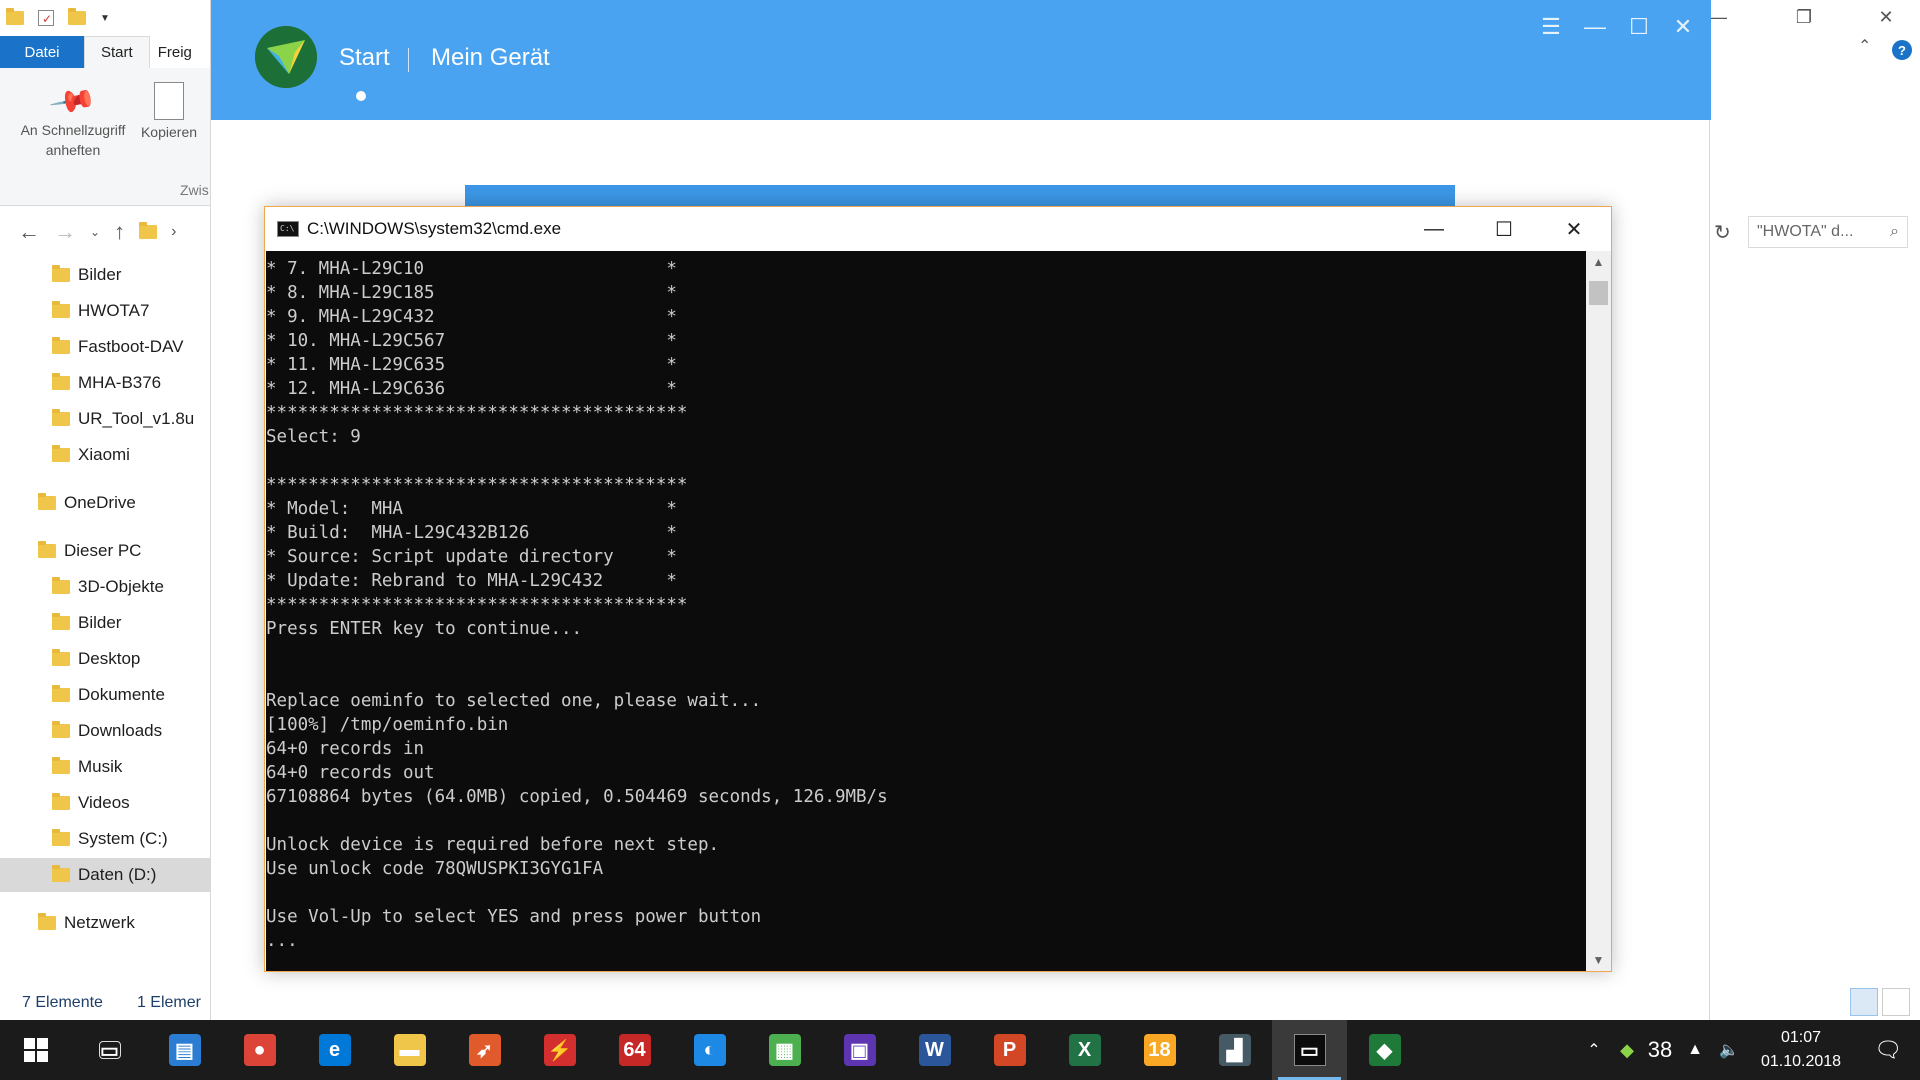 The image size is (1920, 1080). What do you see at coordinates (1598, 960) in the screenshot?
I see `scroll-down-icon: ▼` at bounding box center [1598, 960].